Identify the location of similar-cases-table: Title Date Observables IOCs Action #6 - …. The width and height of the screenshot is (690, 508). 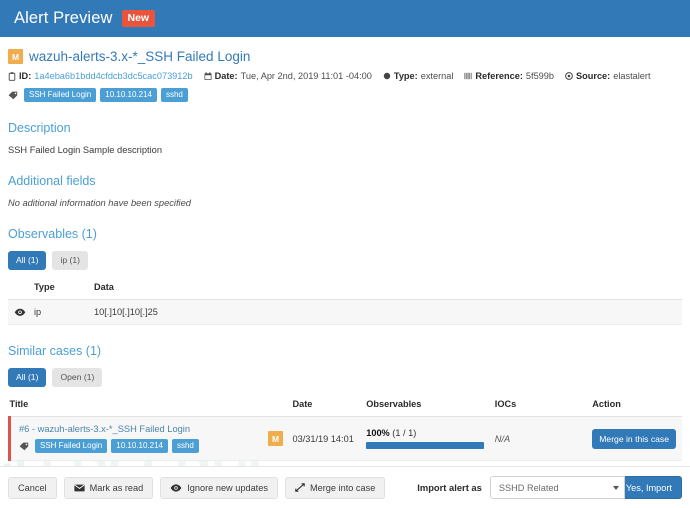
(345, 430).